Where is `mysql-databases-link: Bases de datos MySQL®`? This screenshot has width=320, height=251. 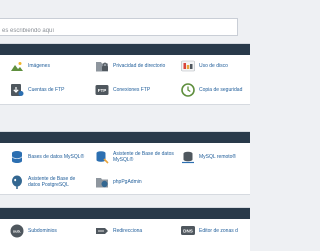
mysql-databases-link: Bases de datos MySQL® is located at coordinates (47, 157).